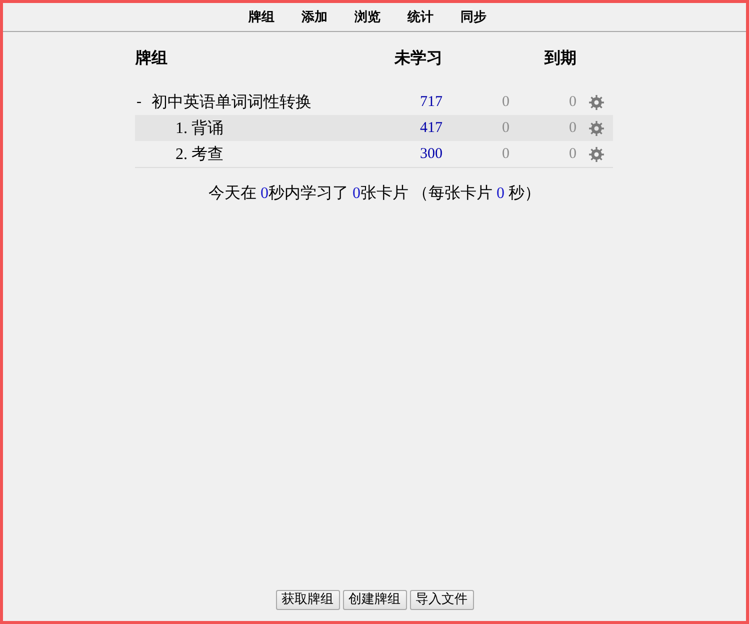  What do you see at coordinates (418, 58) in the screenshot?
I see `column-header: 未学习` at bounding box center [418, 58].